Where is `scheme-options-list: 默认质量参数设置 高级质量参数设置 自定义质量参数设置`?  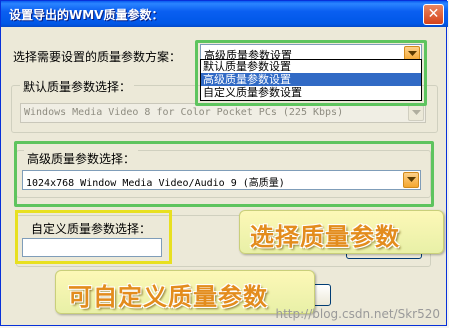
scheme-options-list: 默认质量参数设置 高级质量参数设置 自定义质量参数设置 is located at coordinates (311, 80).